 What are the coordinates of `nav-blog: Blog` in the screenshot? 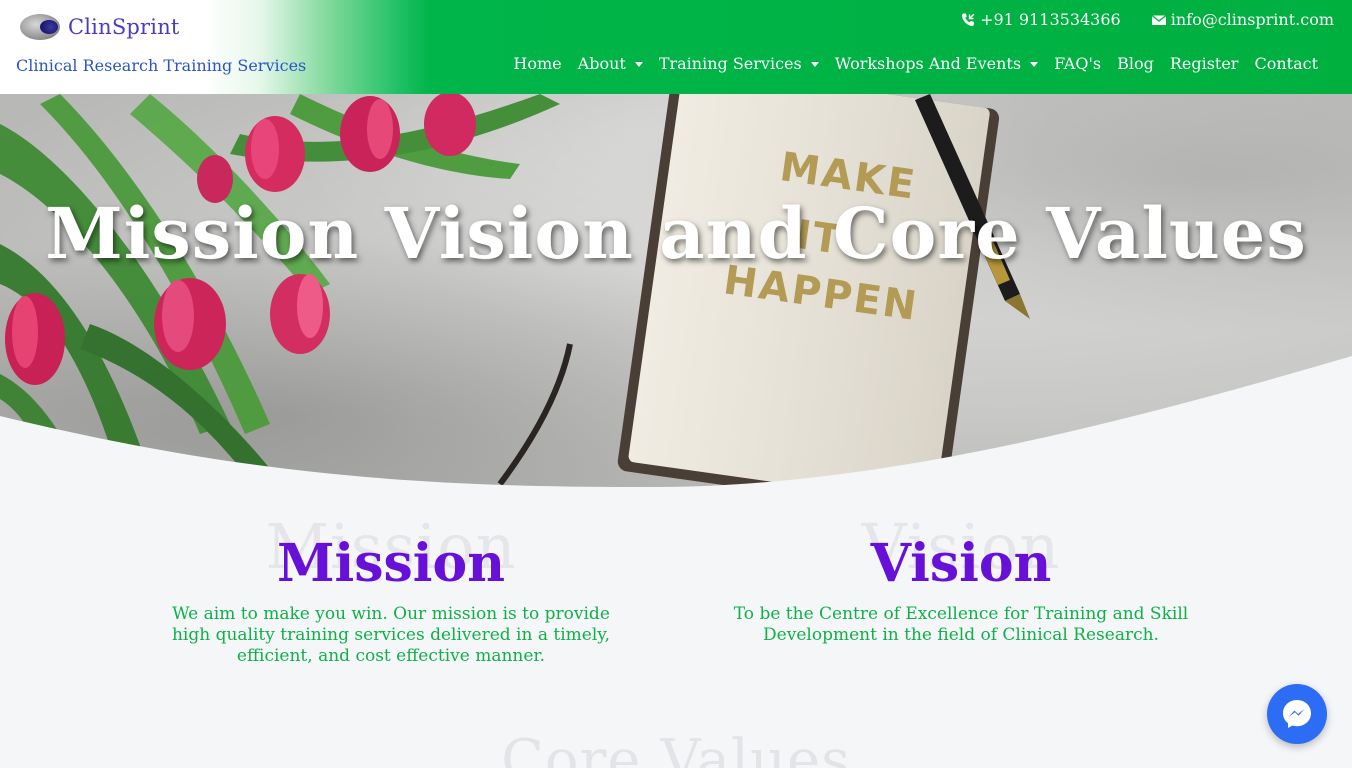 It's located at (1135, 63).